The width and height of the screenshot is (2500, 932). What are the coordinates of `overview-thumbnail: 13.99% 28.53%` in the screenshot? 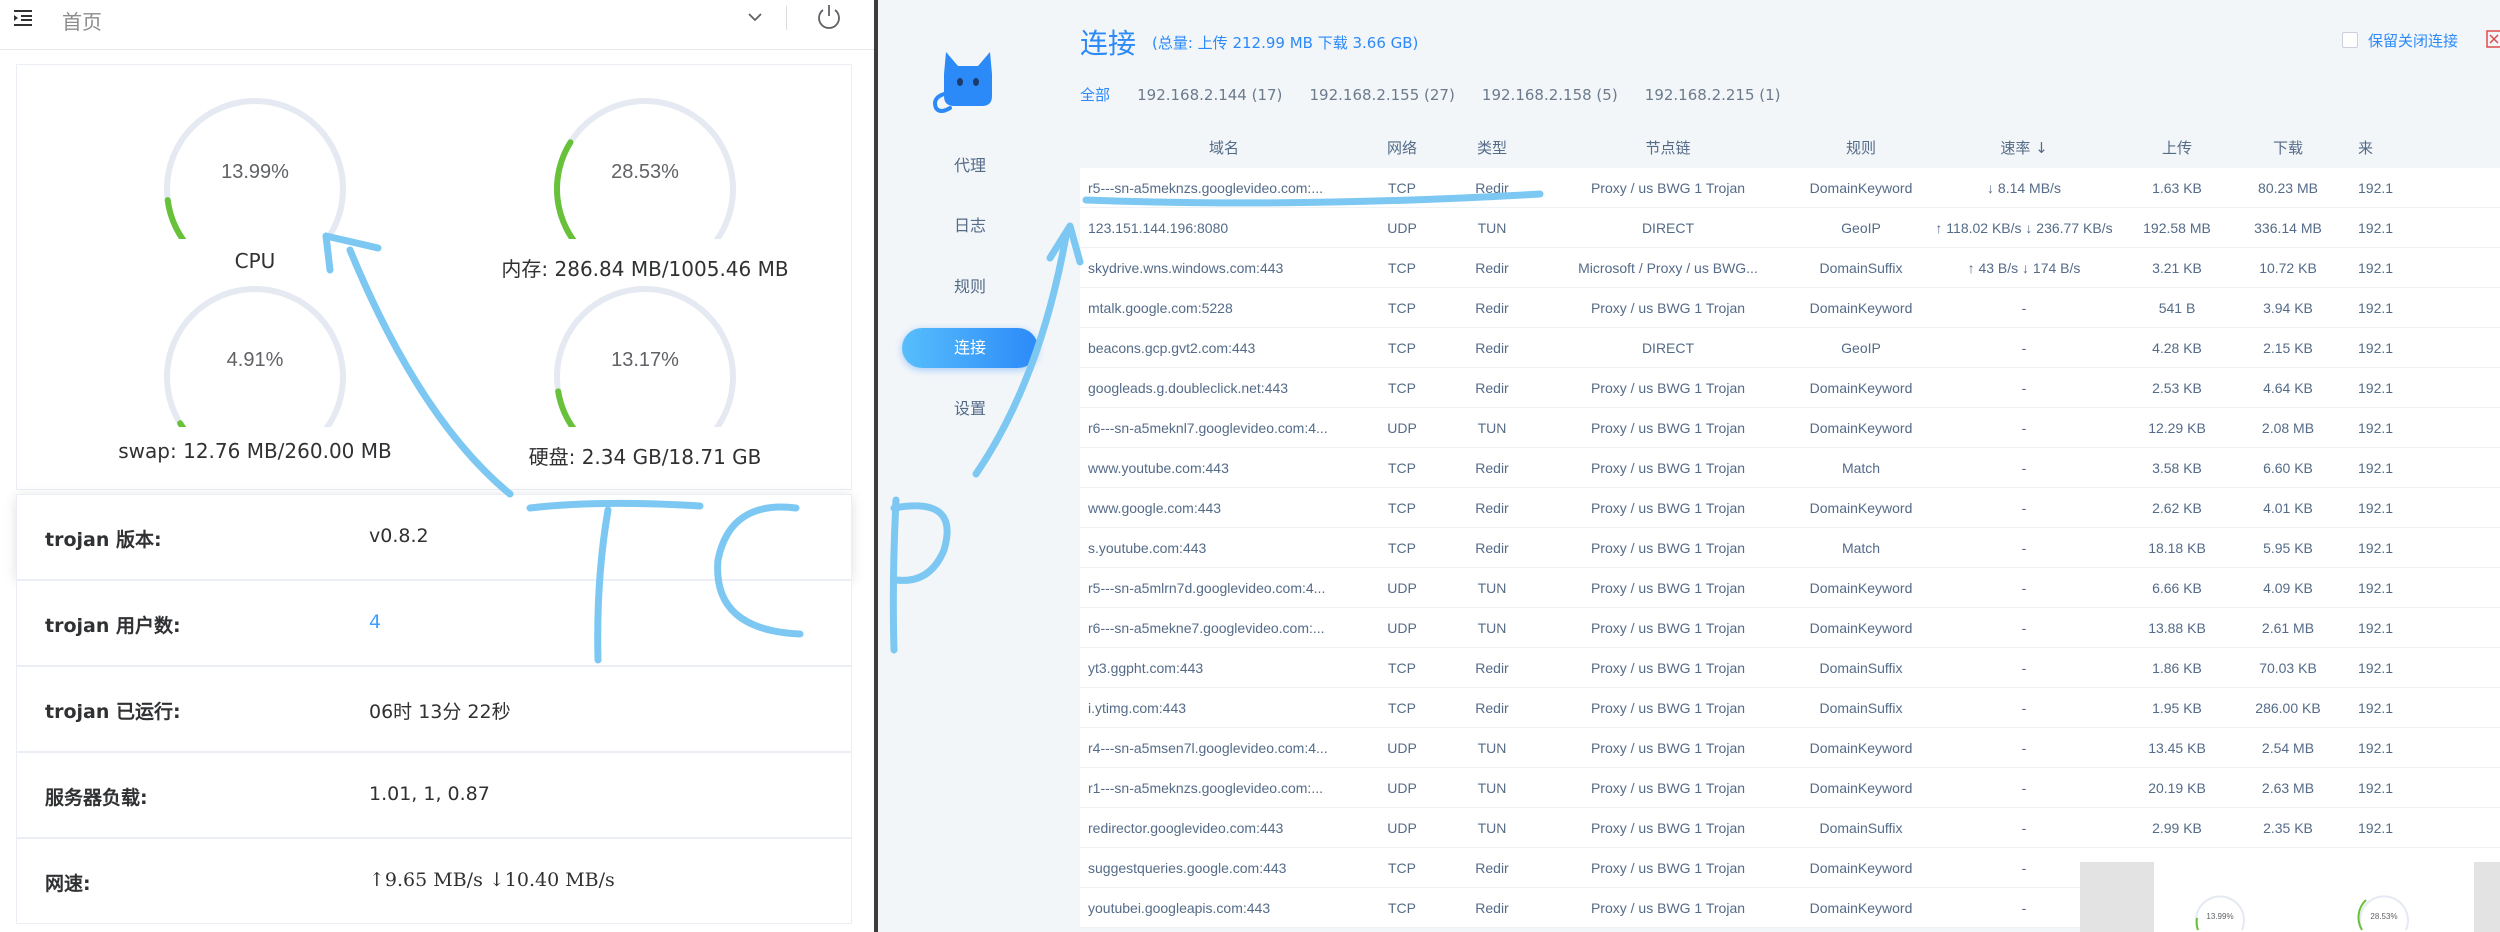 It's located at (2290, 897).